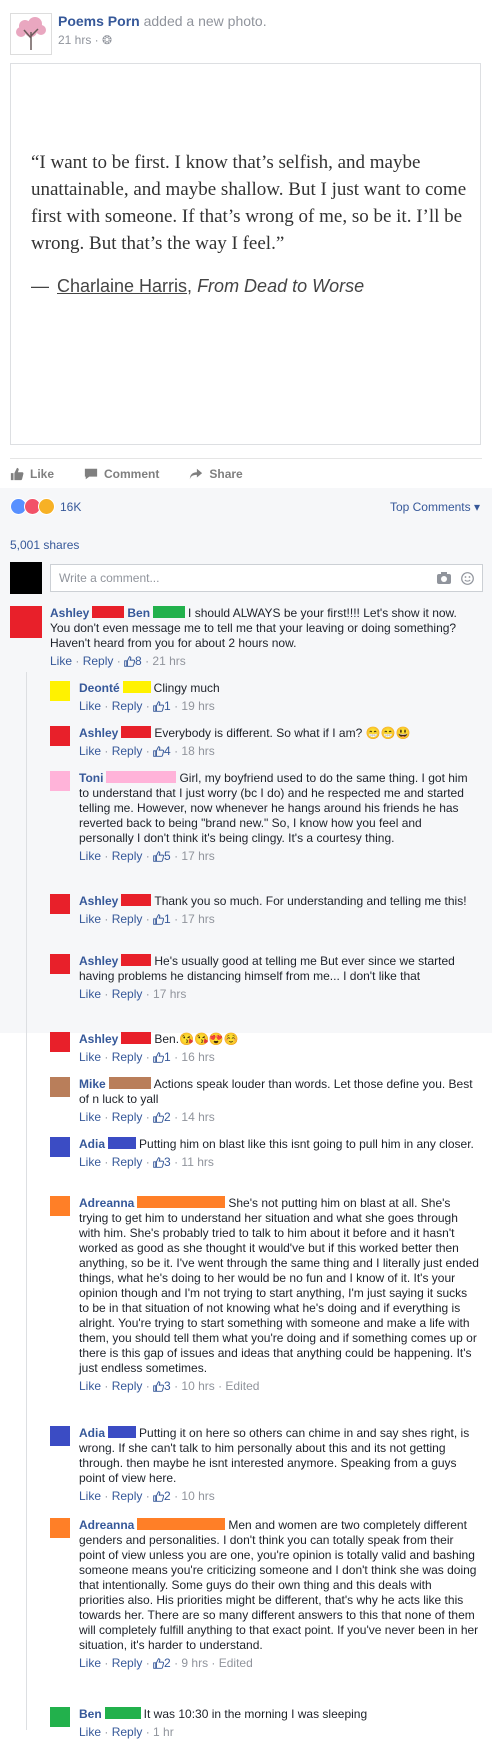 This screenshot has width=492, height=1749. What do you see at coordinates (197, 1057) in the screenshot?
I see `comment-time: 16 hrs` at bounding box center [197, 1057].